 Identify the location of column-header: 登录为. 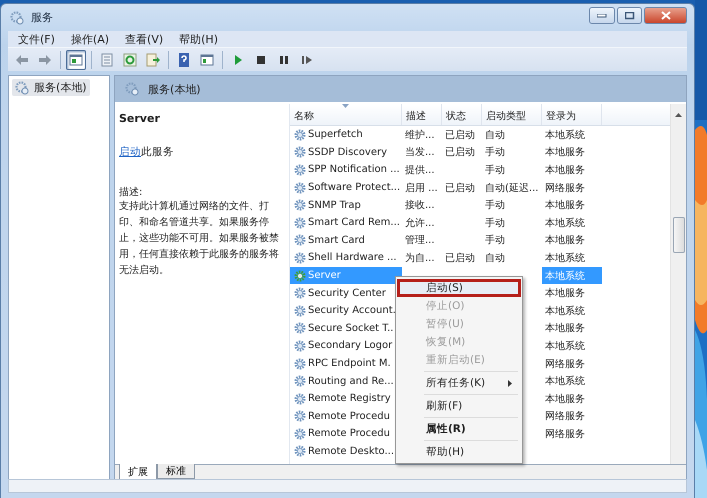
(572, 114).